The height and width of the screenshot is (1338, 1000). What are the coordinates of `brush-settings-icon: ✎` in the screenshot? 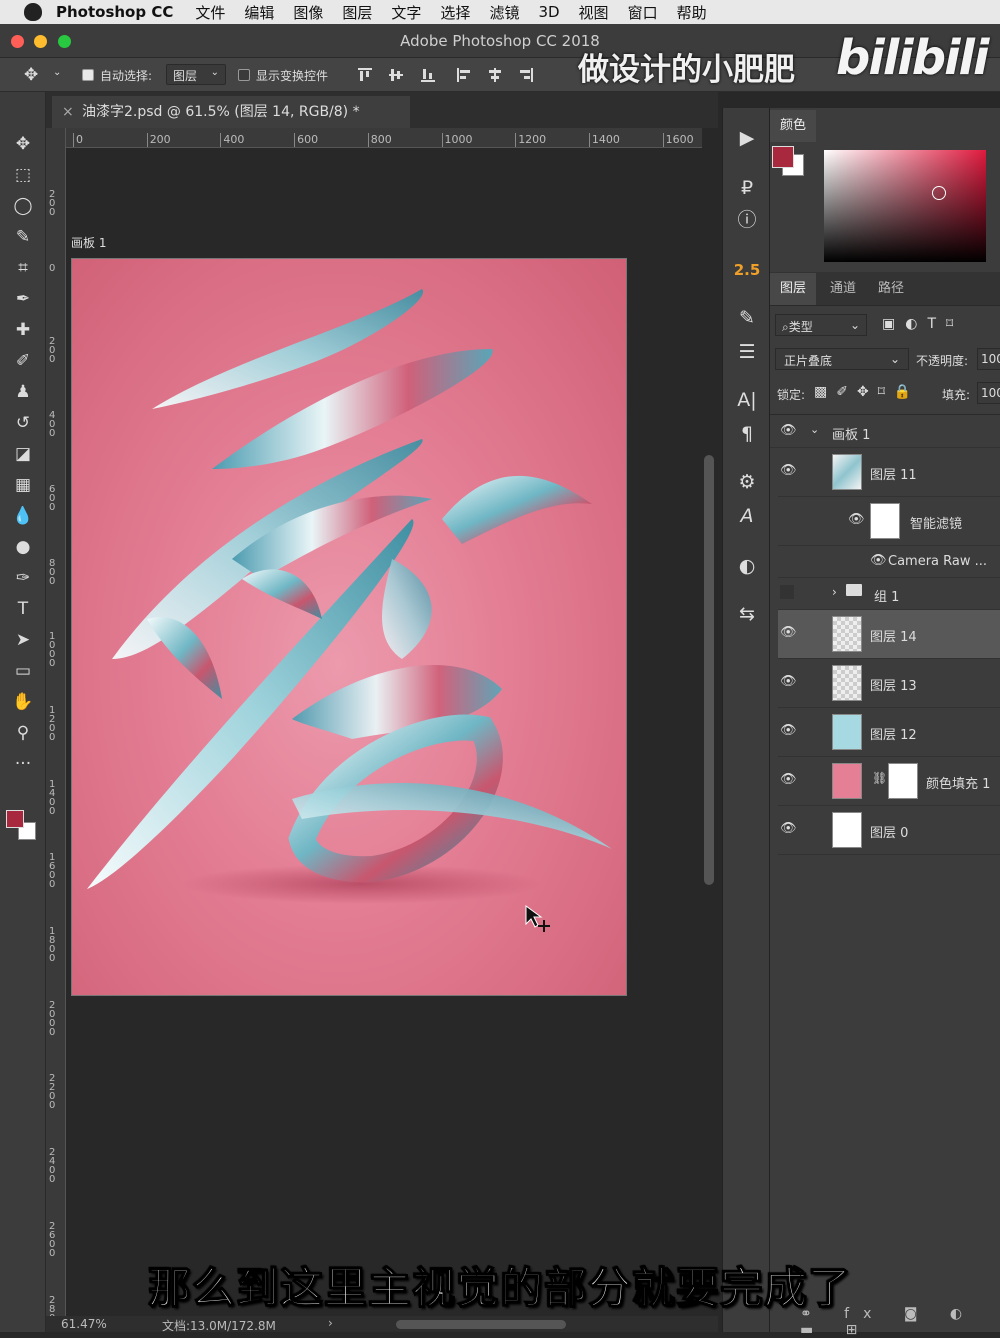 It's located at (747, 318).